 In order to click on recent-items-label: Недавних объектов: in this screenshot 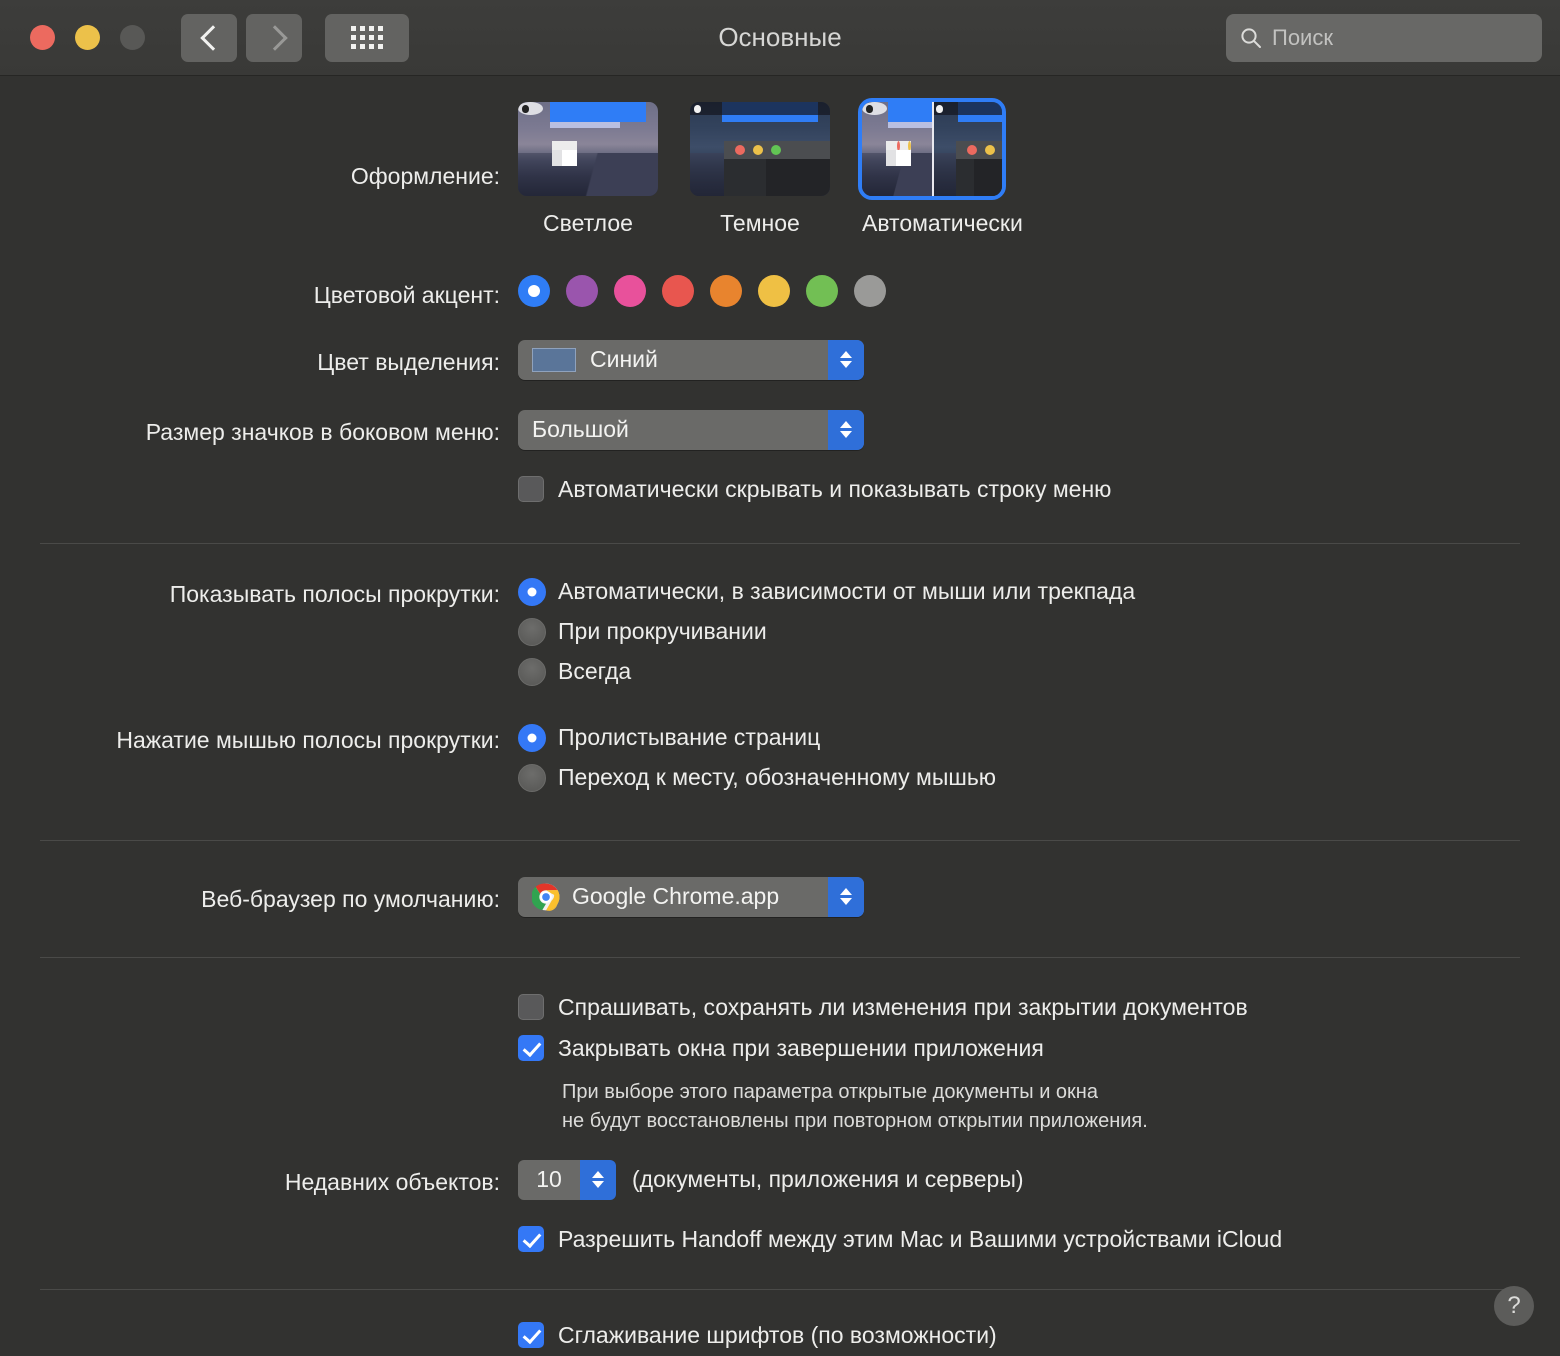, I will do `click(392, 1181)`.